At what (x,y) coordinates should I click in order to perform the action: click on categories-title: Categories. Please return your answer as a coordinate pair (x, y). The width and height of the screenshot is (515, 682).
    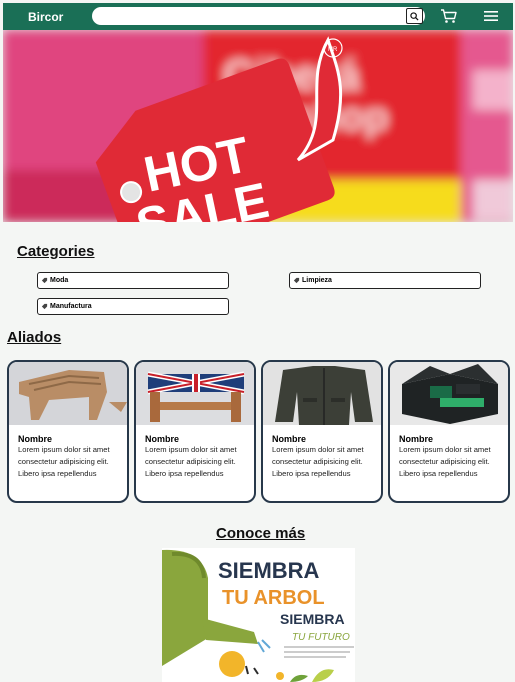
    Looking at the image, I should click on (56, 251).